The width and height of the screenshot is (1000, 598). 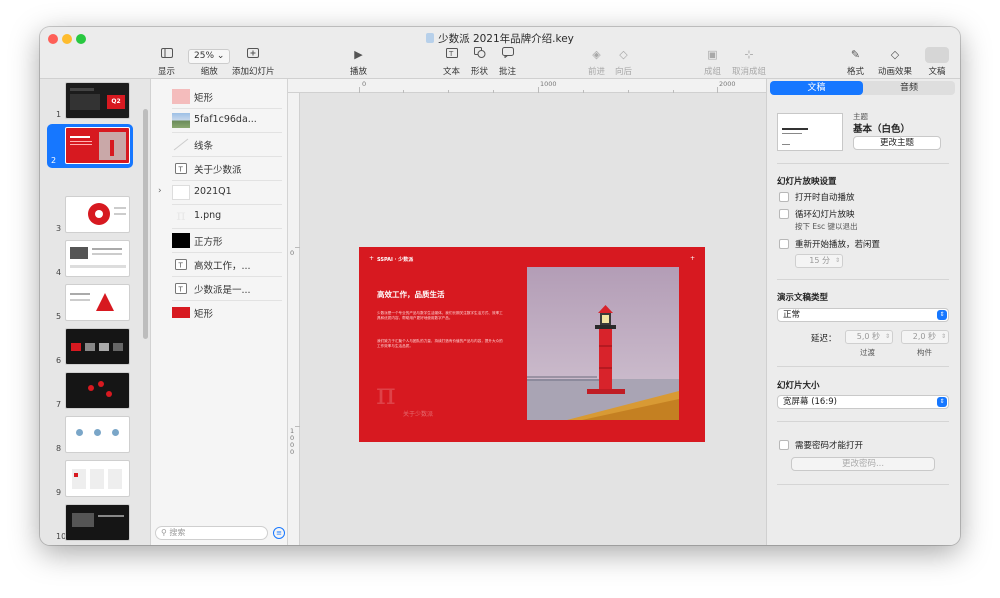 I want to click on ungroup-button: ⊹ 取消成组, so click(x=749, y=62).